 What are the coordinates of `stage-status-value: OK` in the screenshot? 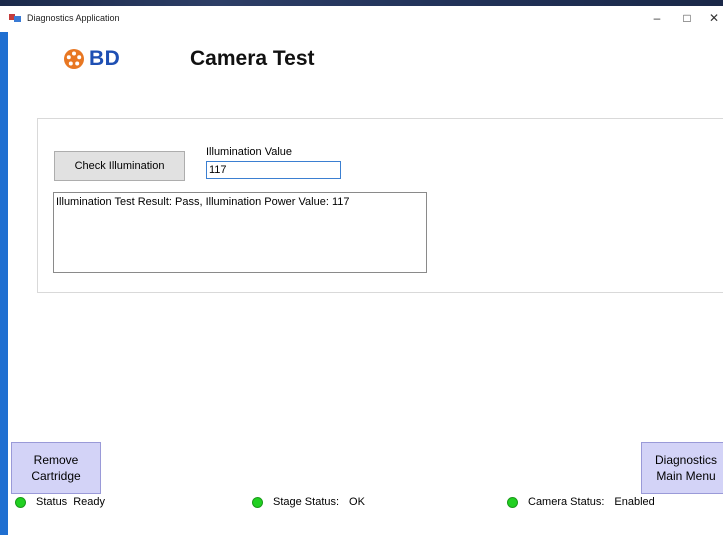 It's located at (357, 502).